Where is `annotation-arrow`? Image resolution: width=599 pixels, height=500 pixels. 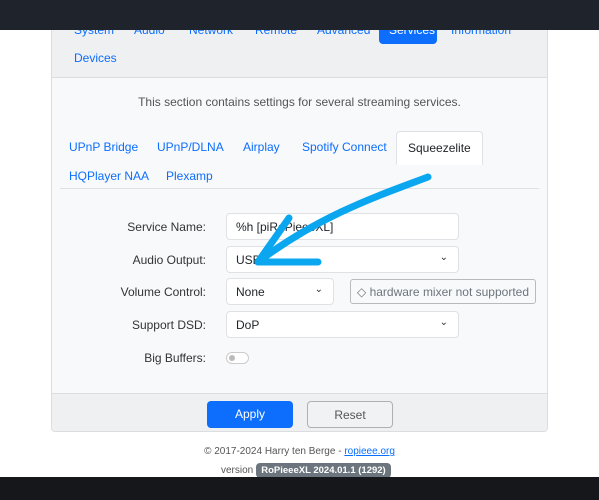
annotation-arrow is located at coordinates (343, 219).